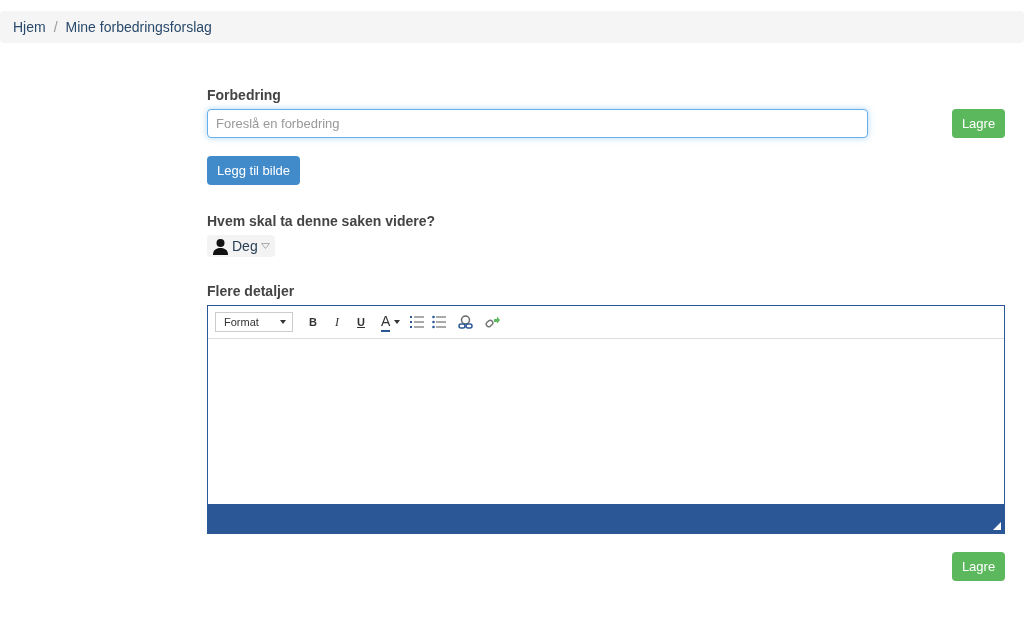  I want to click on field-label: Flere detaljer, so click(251, 291).